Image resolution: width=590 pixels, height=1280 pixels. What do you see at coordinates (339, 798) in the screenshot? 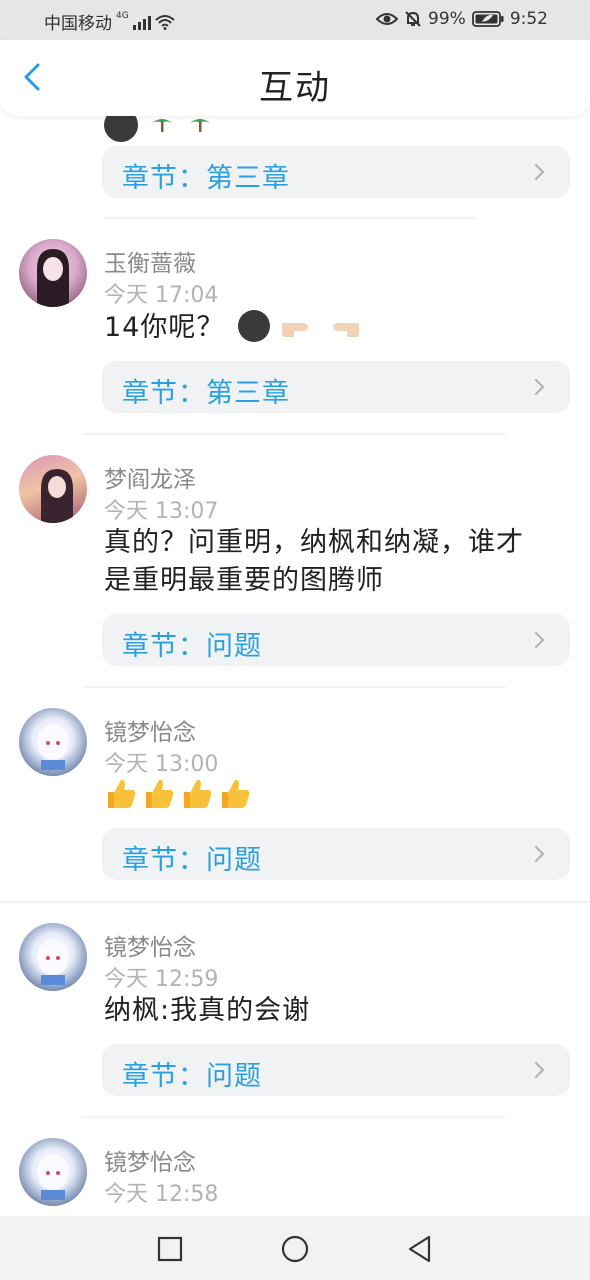
I see `comment-text` at bounding box center [339, 798].